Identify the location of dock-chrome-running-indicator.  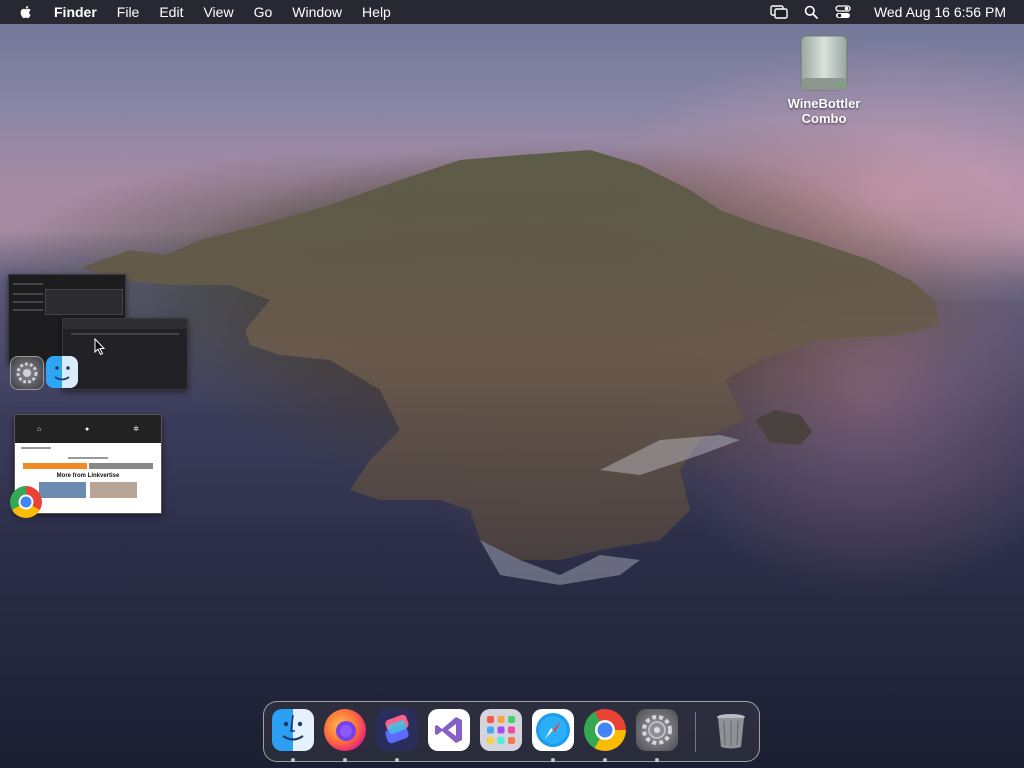
(605, 760).